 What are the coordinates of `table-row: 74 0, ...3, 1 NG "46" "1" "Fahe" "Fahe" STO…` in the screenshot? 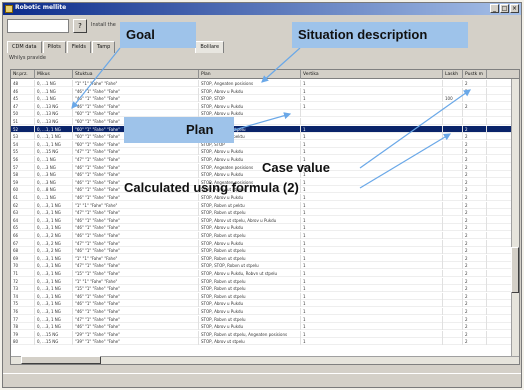 It's located at (265, 296).